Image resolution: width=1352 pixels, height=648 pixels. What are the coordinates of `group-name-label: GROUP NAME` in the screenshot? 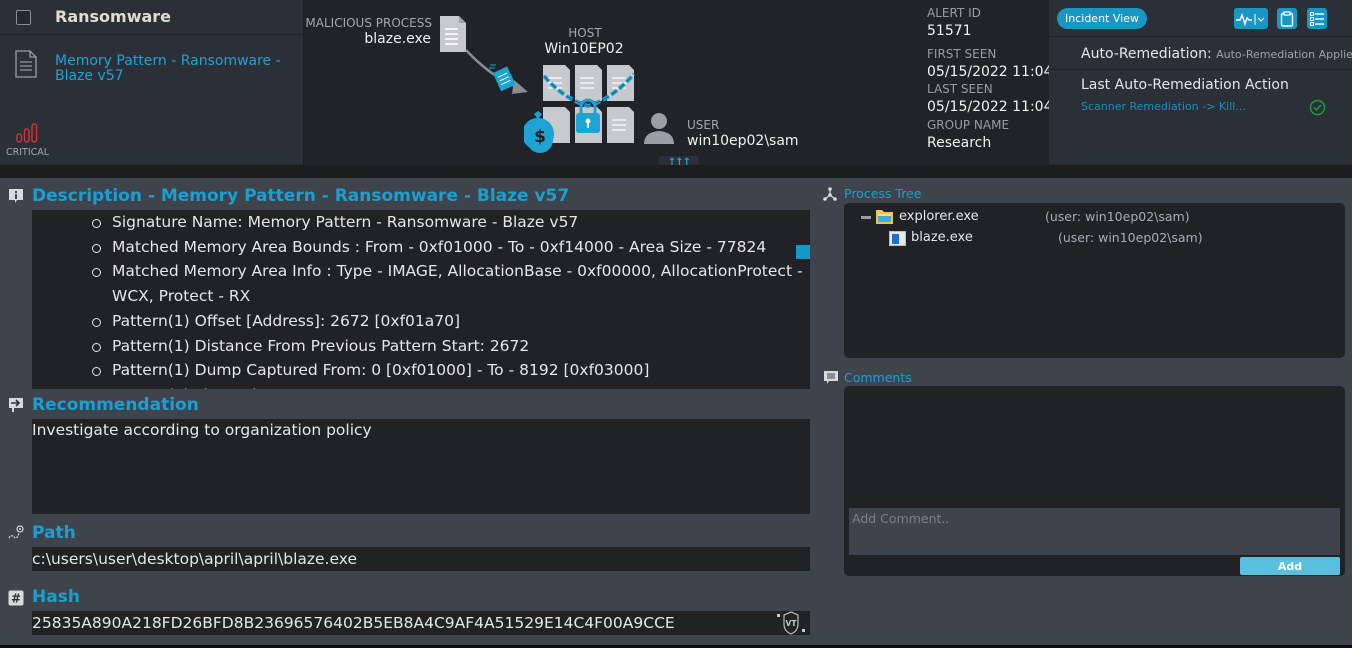 It's located at (968, 125).